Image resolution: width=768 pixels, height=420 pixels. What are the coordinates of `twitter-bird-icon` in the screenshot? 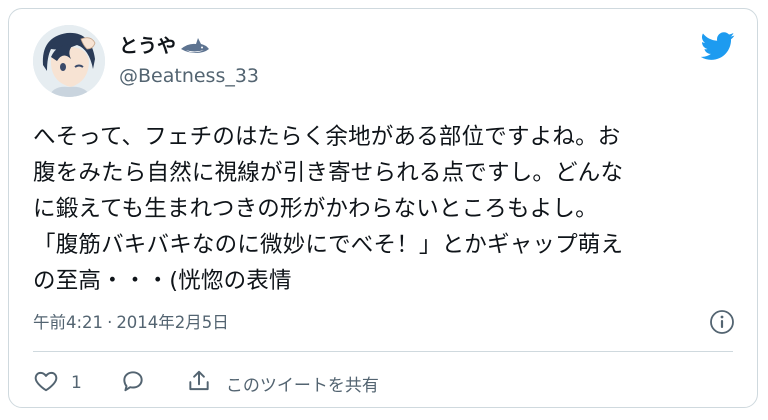 It's located at (717, 46).